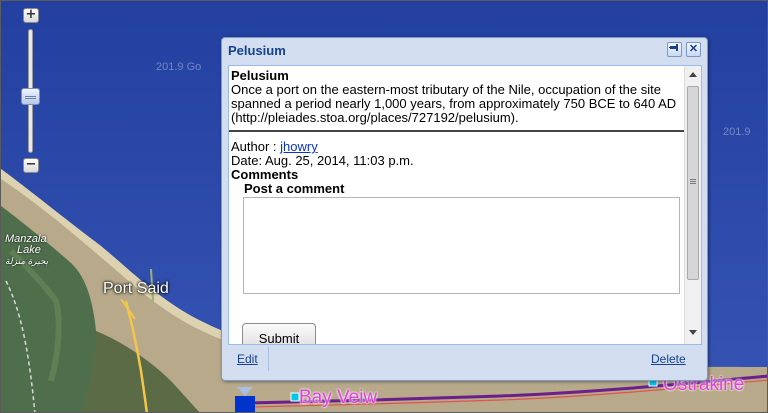 This screenshot has height=413, width=768. Describe the element at coordinates (668, 359) in the screenshot. I see `delete-link: Delete` at that location.